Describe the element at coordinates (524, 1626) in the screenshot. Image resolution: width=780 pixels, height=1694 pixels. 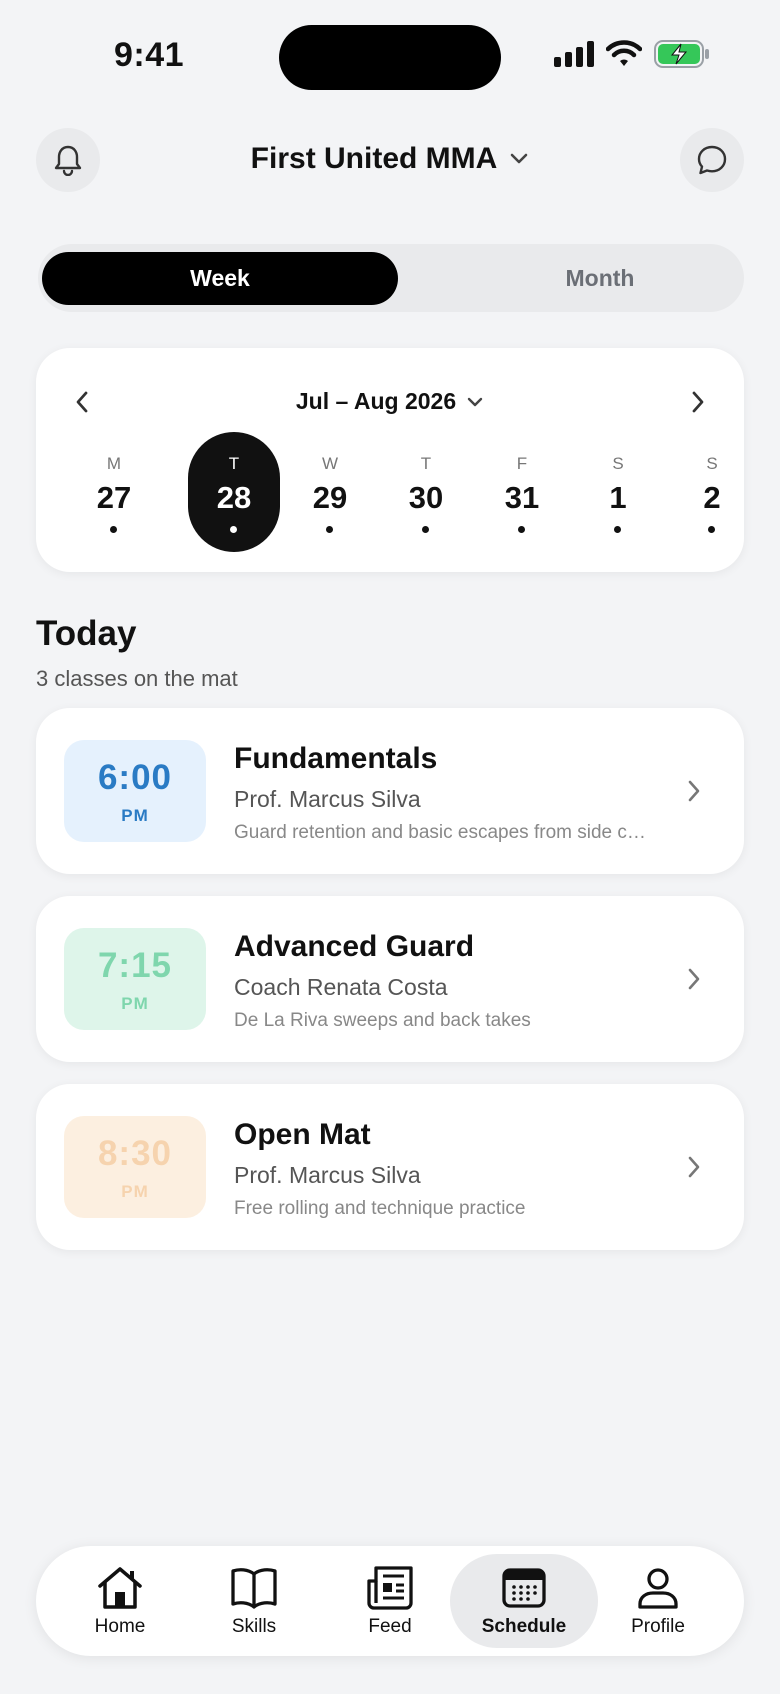
I see `tab-label: Schedule` at that location.